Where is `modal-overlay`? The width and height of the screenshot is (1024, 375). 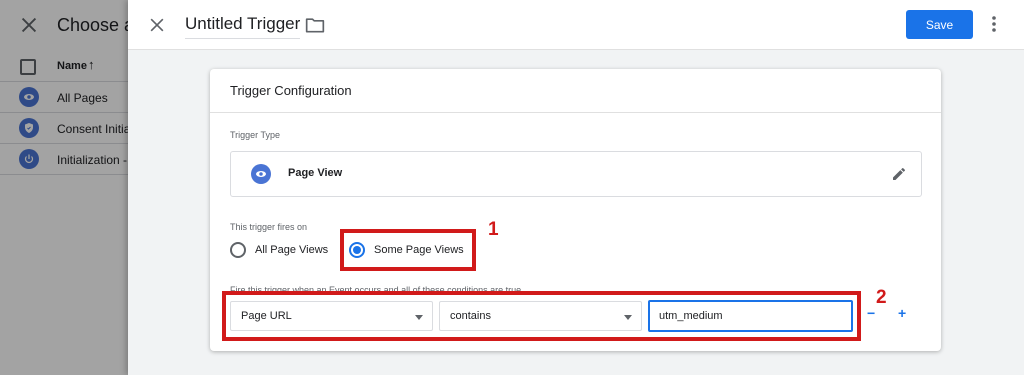 modal-overlay is located at coordinates (64, 187).